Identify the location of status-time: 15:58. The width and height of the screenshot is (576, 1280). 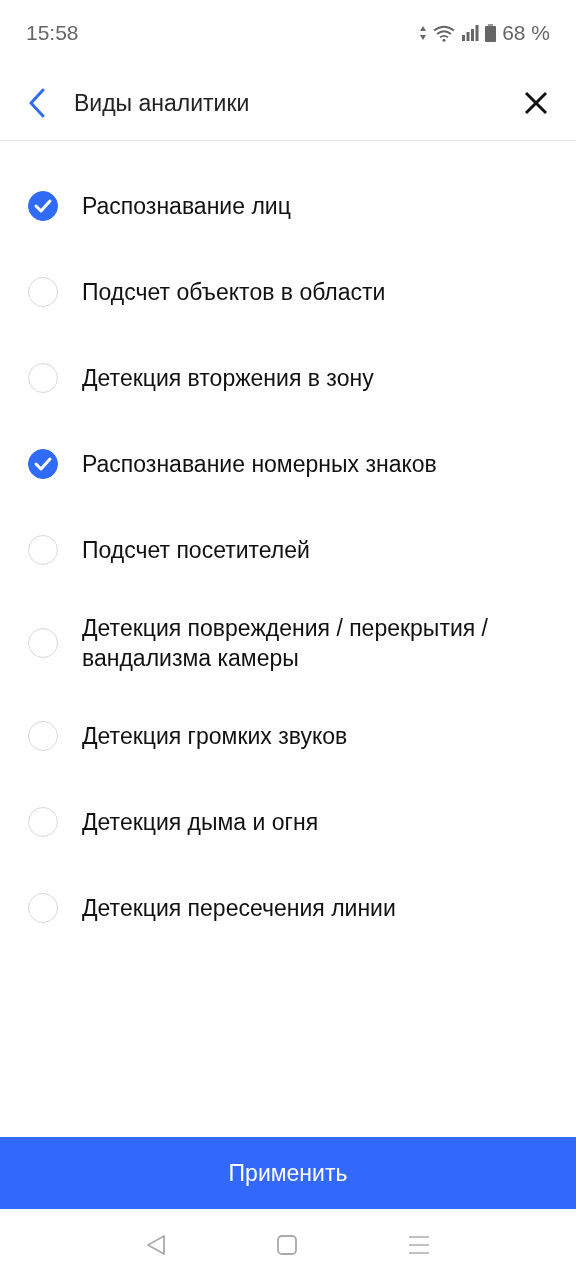
(52, 33).